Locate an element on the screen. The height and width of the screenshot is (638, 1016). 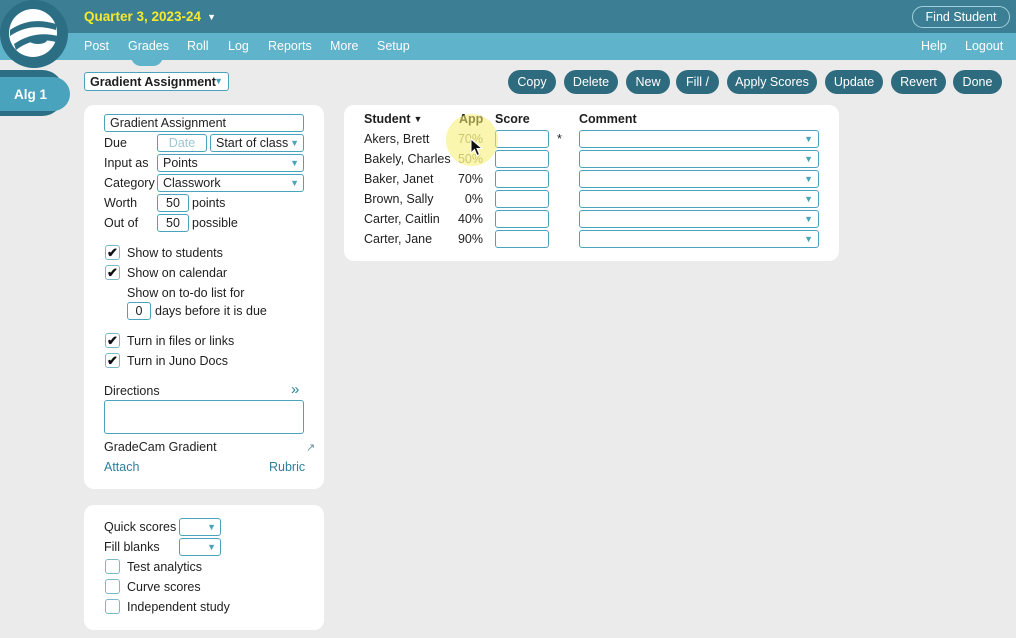
attach-link: Attach is located at coordinates (121, 467).